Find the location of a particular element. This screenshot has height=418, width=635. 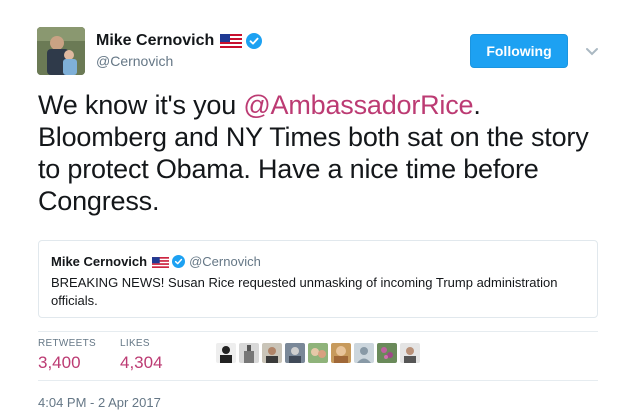

author-name-row: Mike Cernovich is located at coordinates (179, 41).